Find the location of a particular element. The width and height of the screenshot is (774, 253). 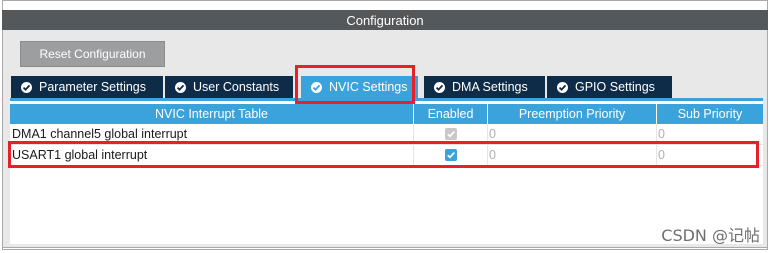

table-row: DMA1 channel5 global interrupt 0 0 is located at coordinates (386, 134).